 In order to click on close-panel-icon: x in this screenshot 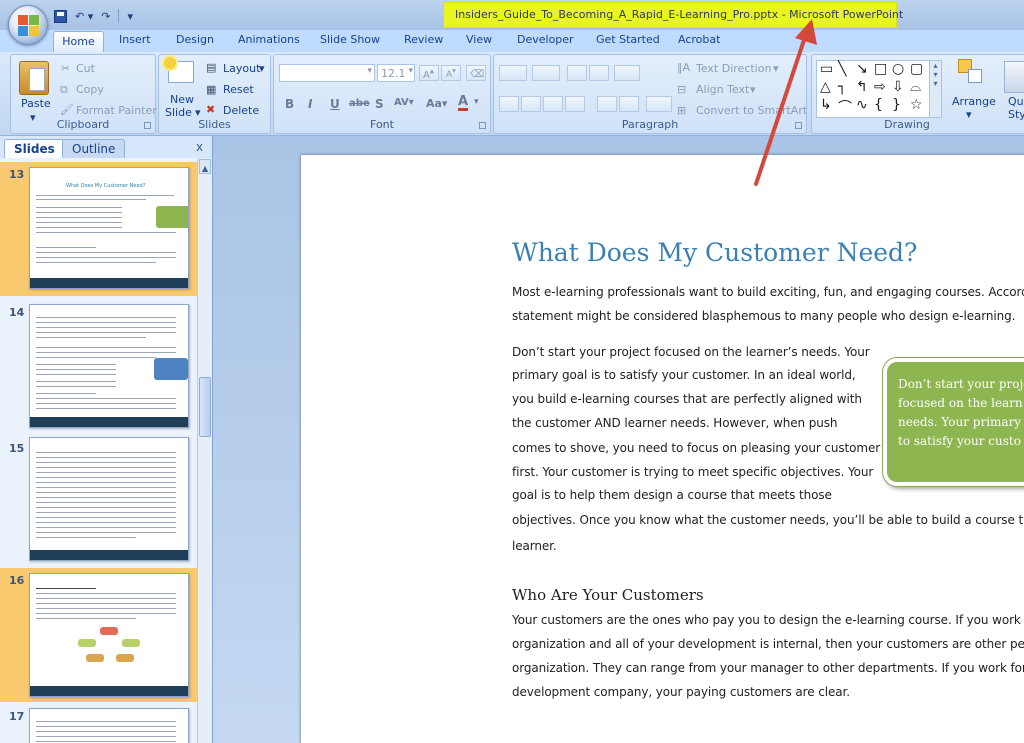, I will do `click(199, 147)`.